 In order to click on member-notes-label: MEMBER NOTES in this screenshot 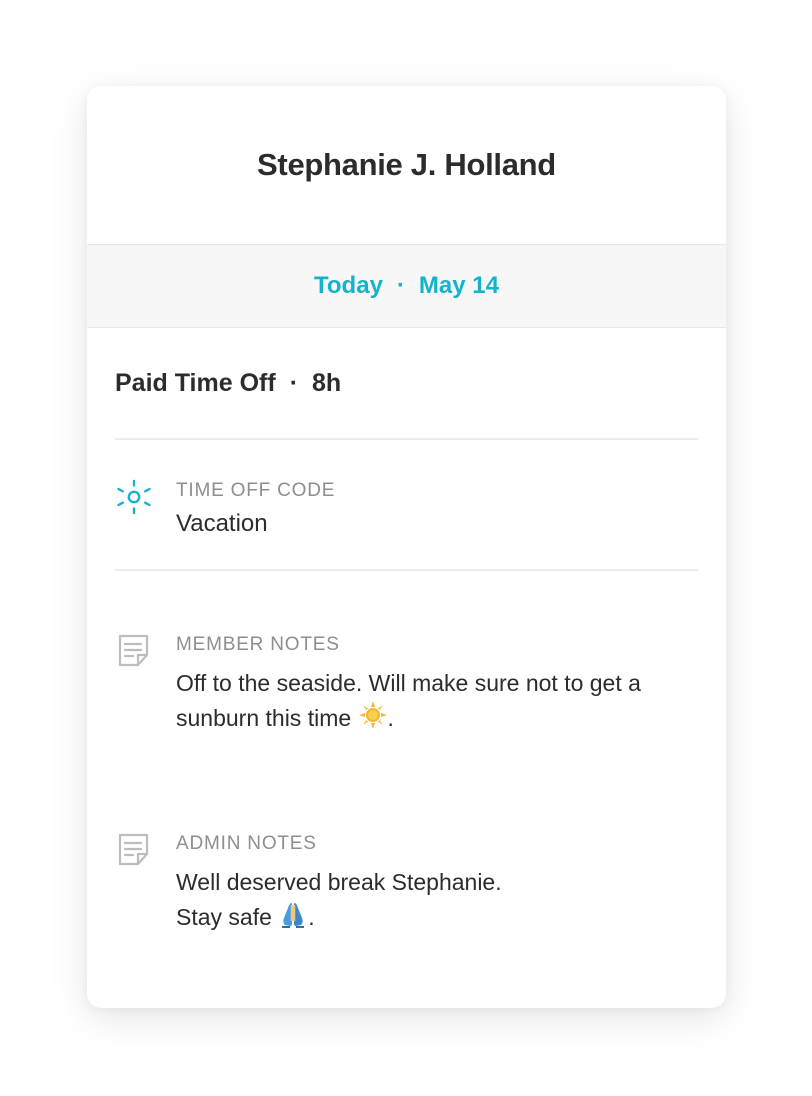, I will do `click(258, 644)`.